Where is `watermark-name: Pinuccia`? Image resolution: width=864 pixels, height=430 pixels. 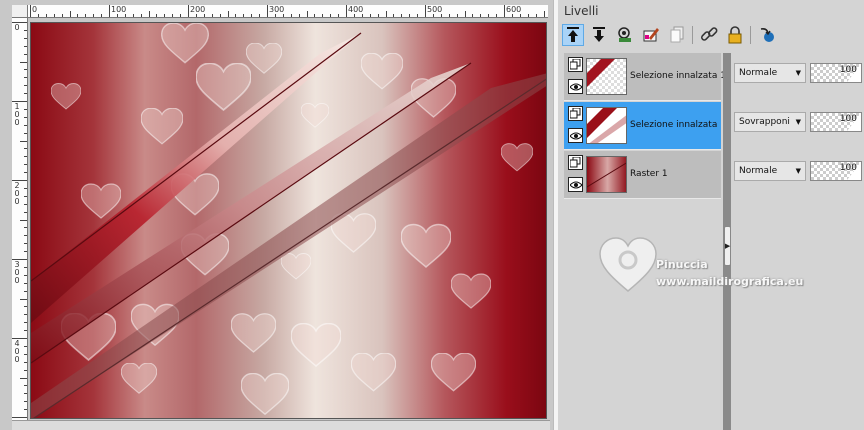
watermark-name: Pinuccia is located at coordinates (682, 264).